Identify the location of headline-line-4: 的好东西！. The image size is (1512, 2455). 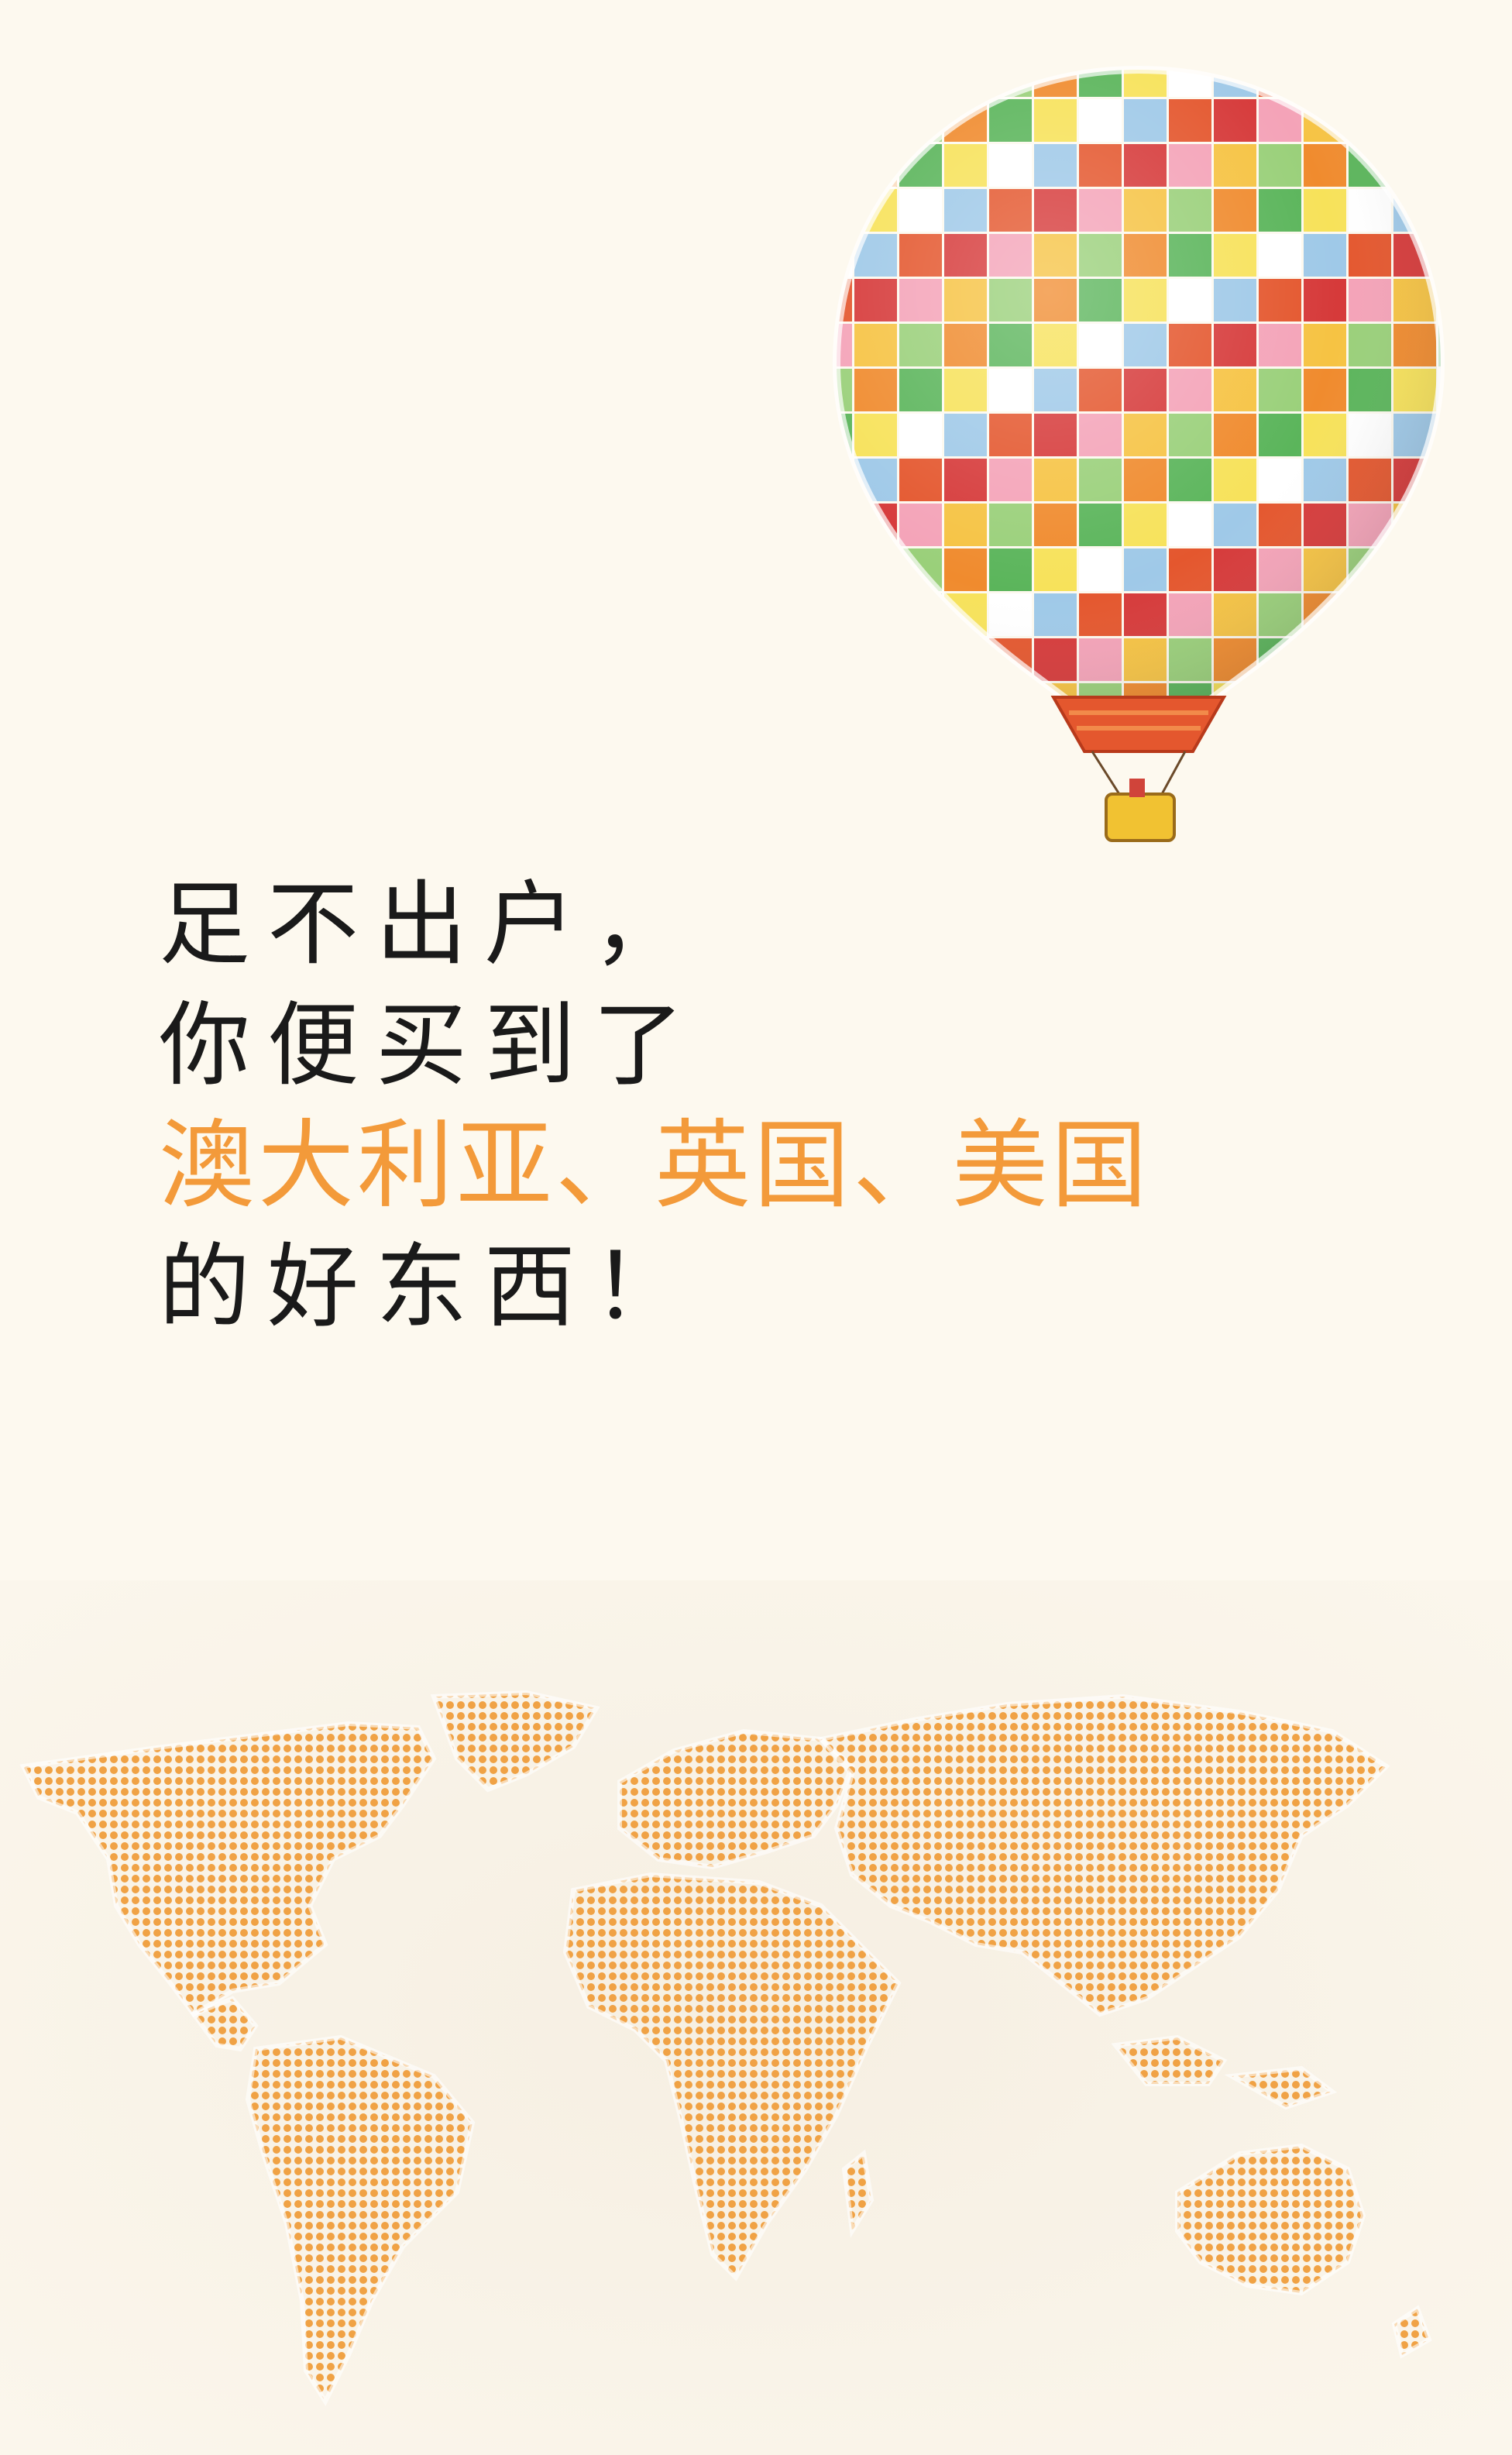
(430, 1286).